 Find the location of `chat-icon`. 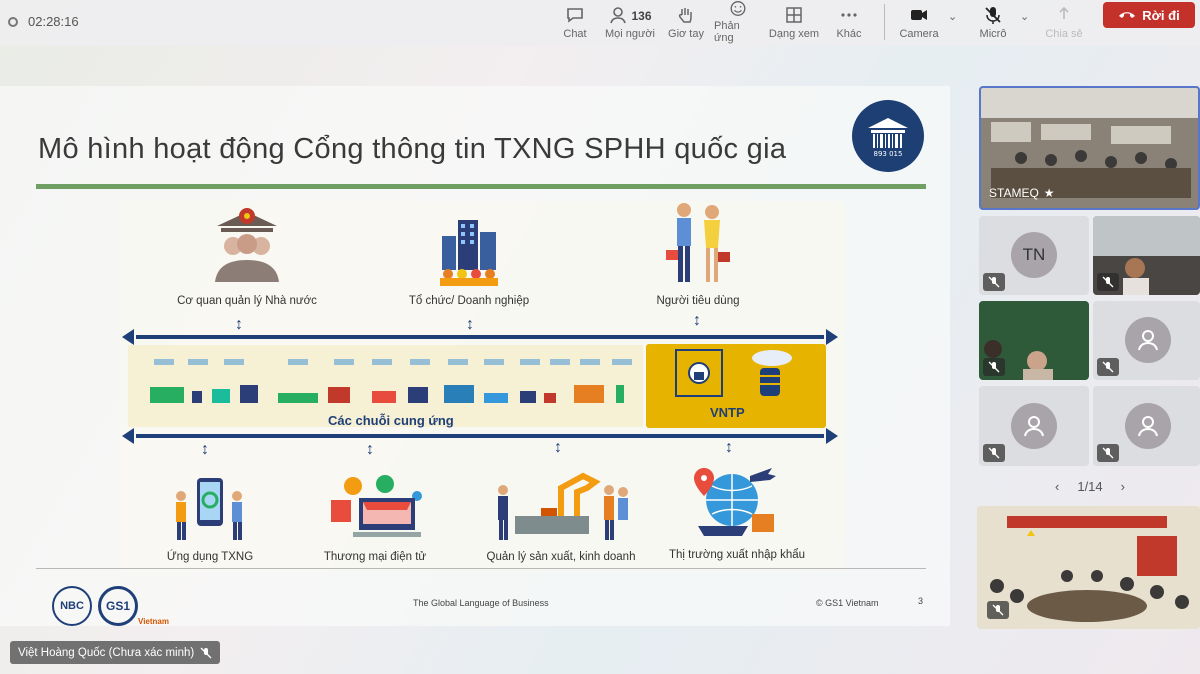

chat-icon is located at coordinates (575, 15).